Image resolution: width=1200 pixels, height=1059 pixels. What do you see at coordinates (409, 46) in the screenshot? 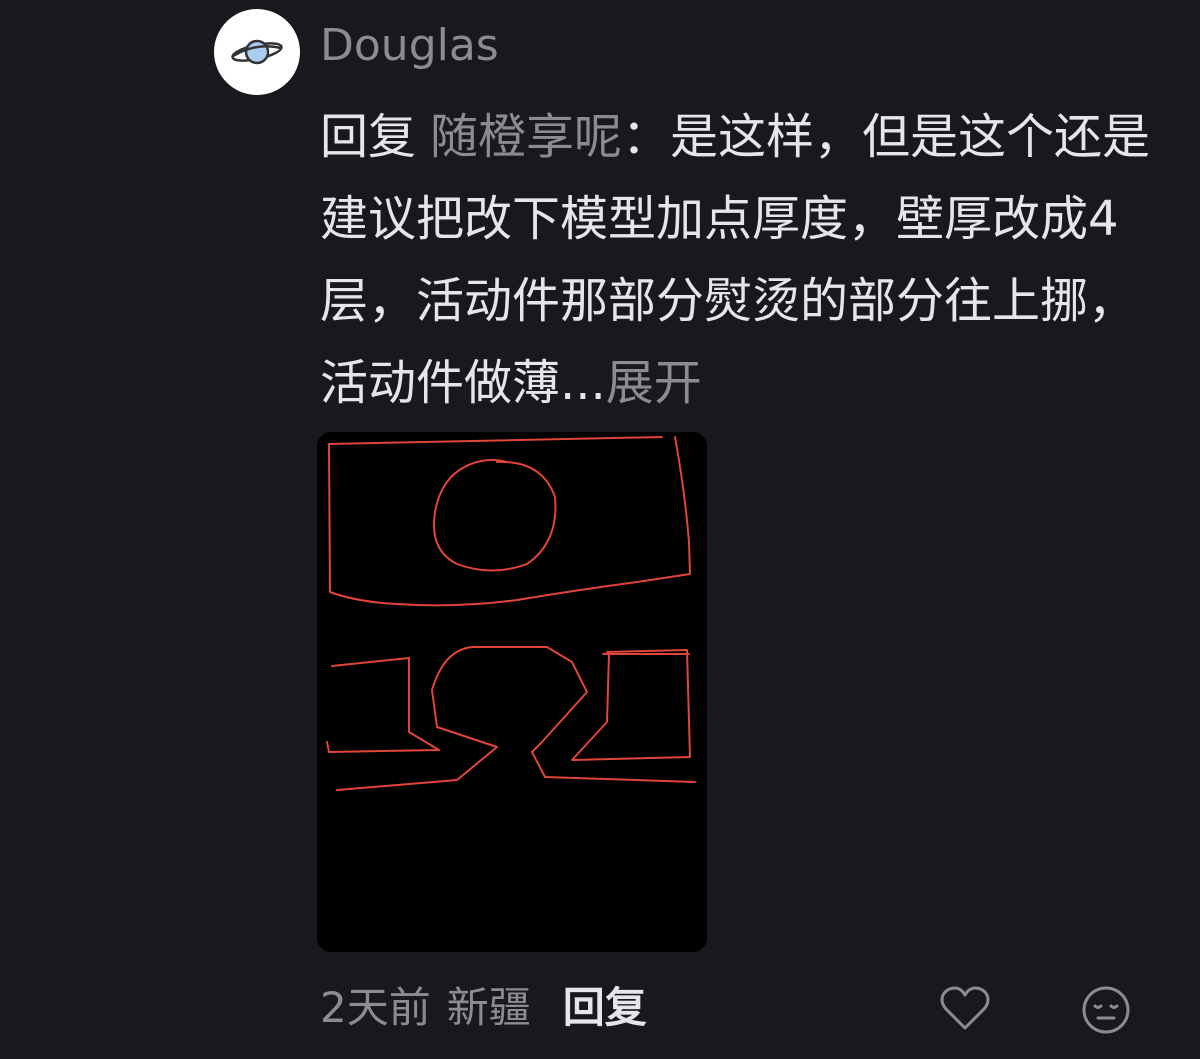
I see `username: Douglas` at bounding box center [409, 46].